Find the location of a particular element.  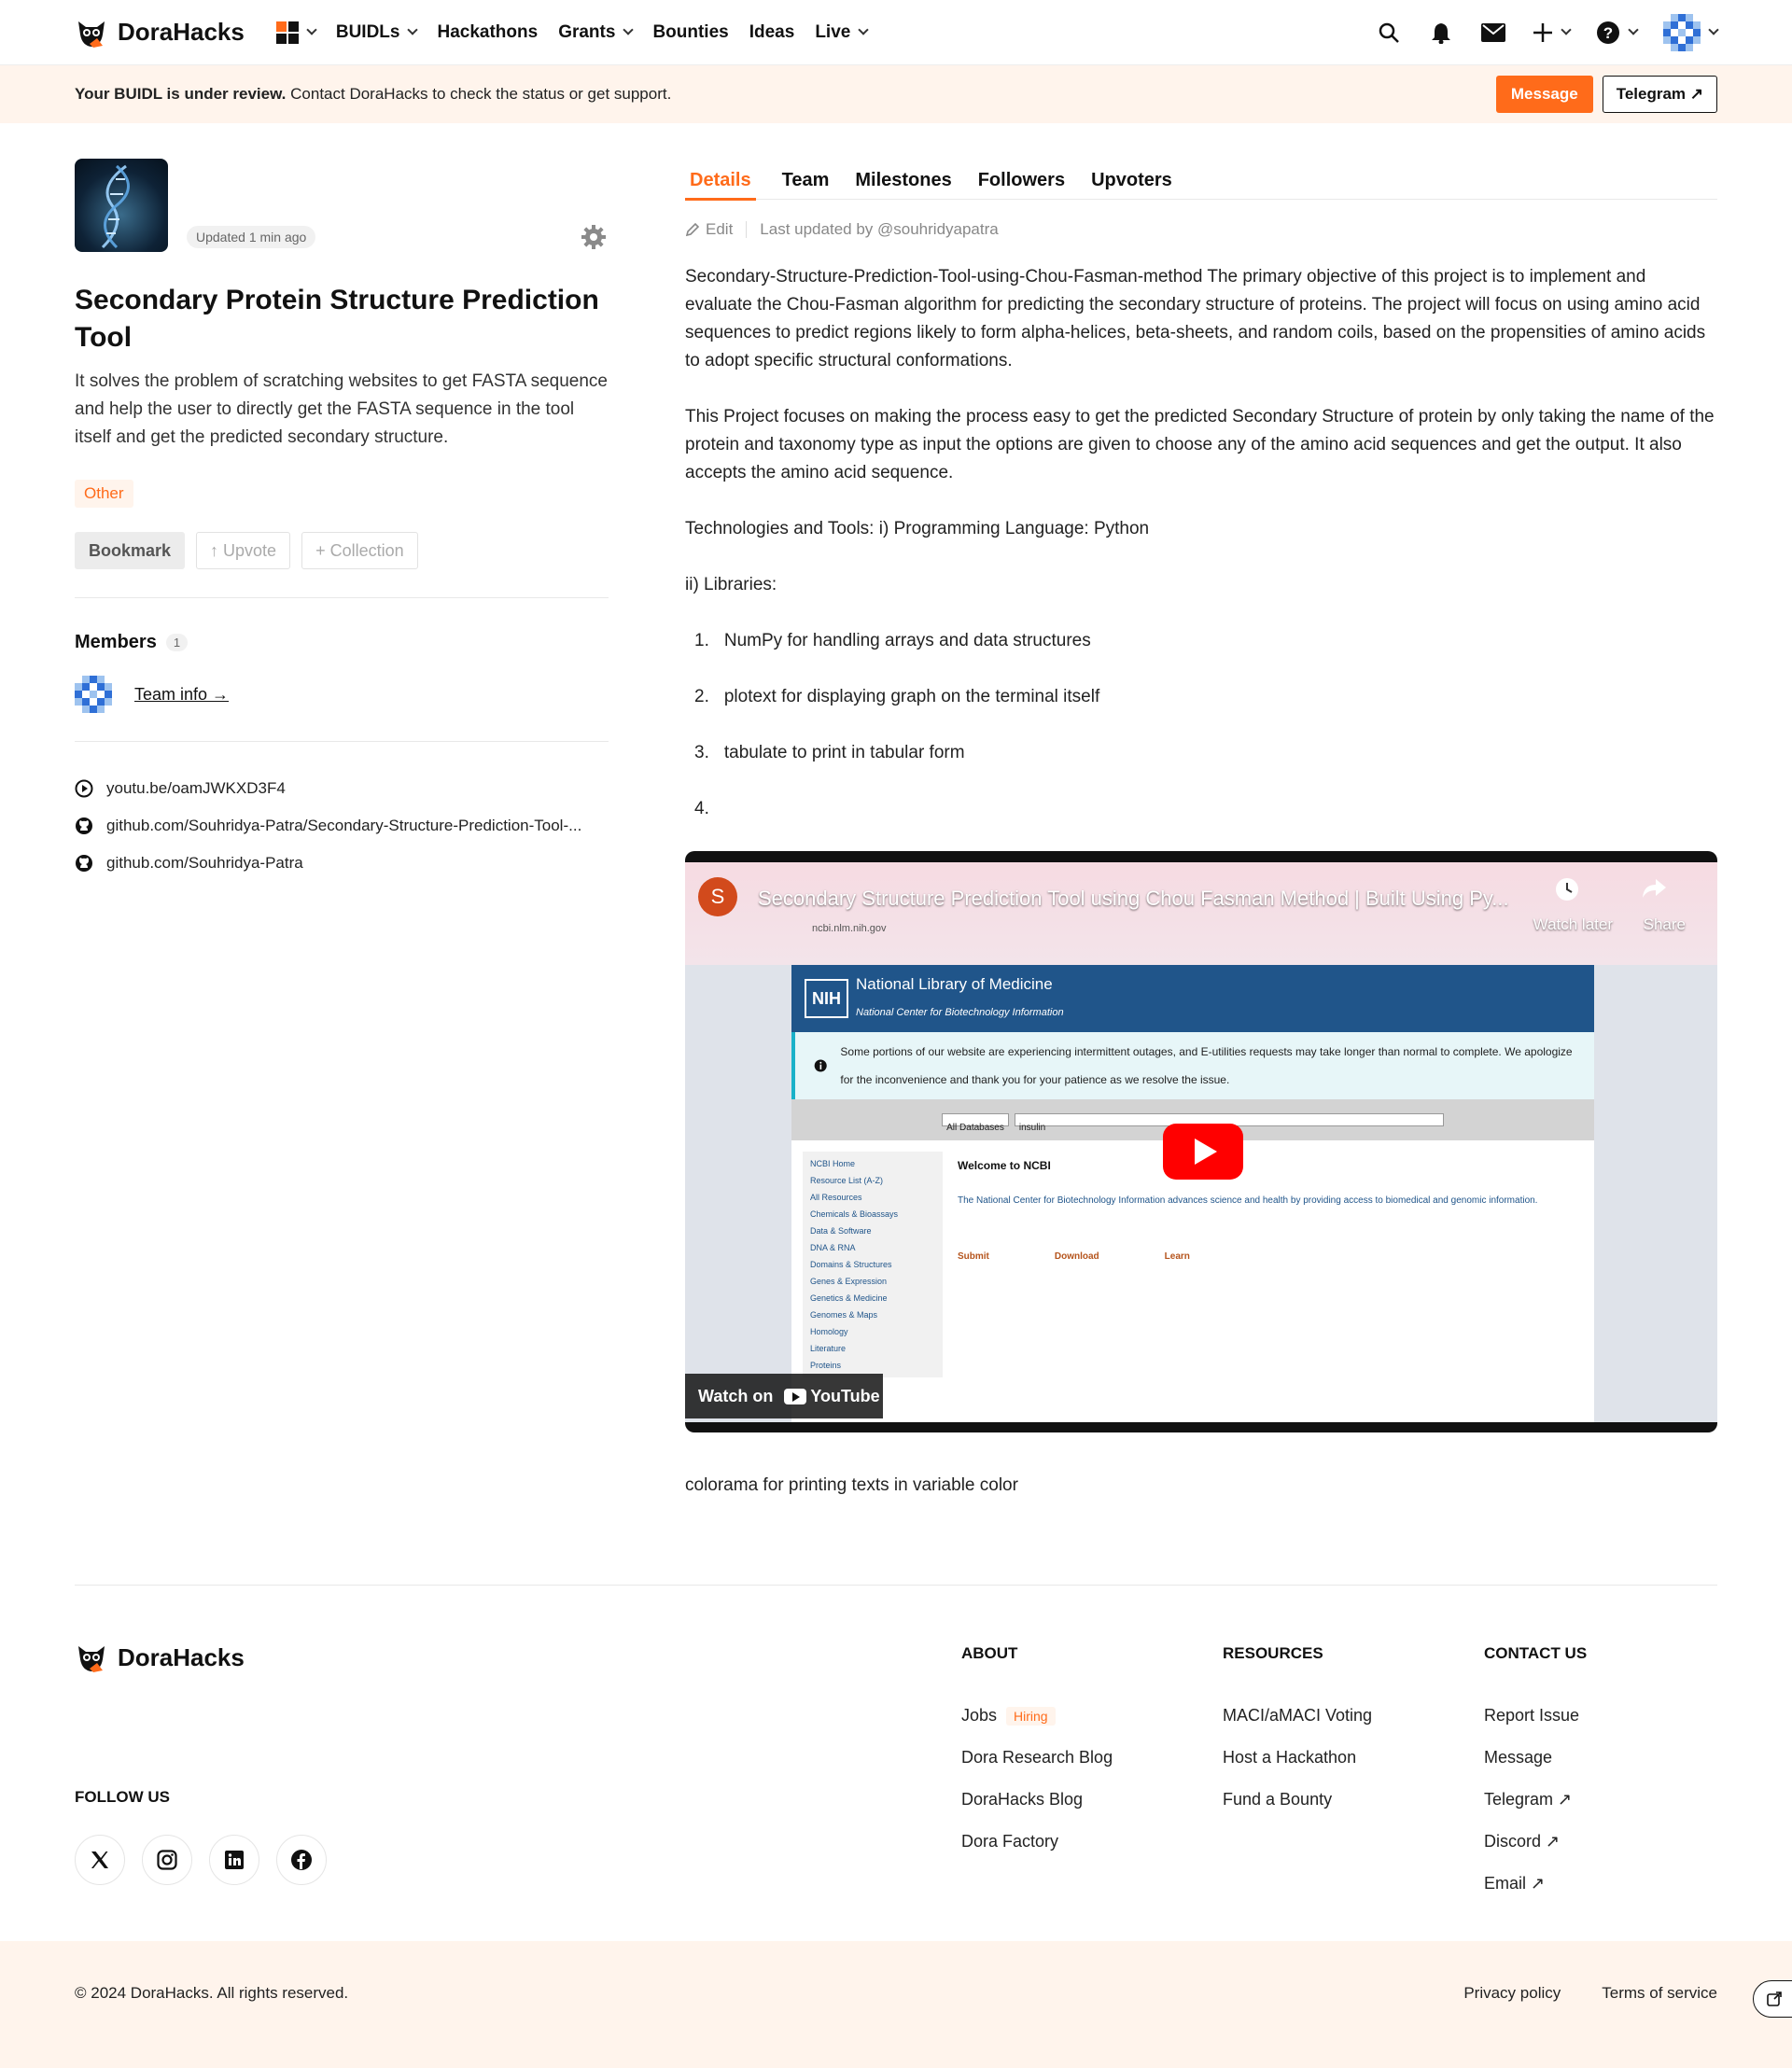

youtube-link: youtu.be/oamJWKXD3F4 is located at coordinates (342, 788).